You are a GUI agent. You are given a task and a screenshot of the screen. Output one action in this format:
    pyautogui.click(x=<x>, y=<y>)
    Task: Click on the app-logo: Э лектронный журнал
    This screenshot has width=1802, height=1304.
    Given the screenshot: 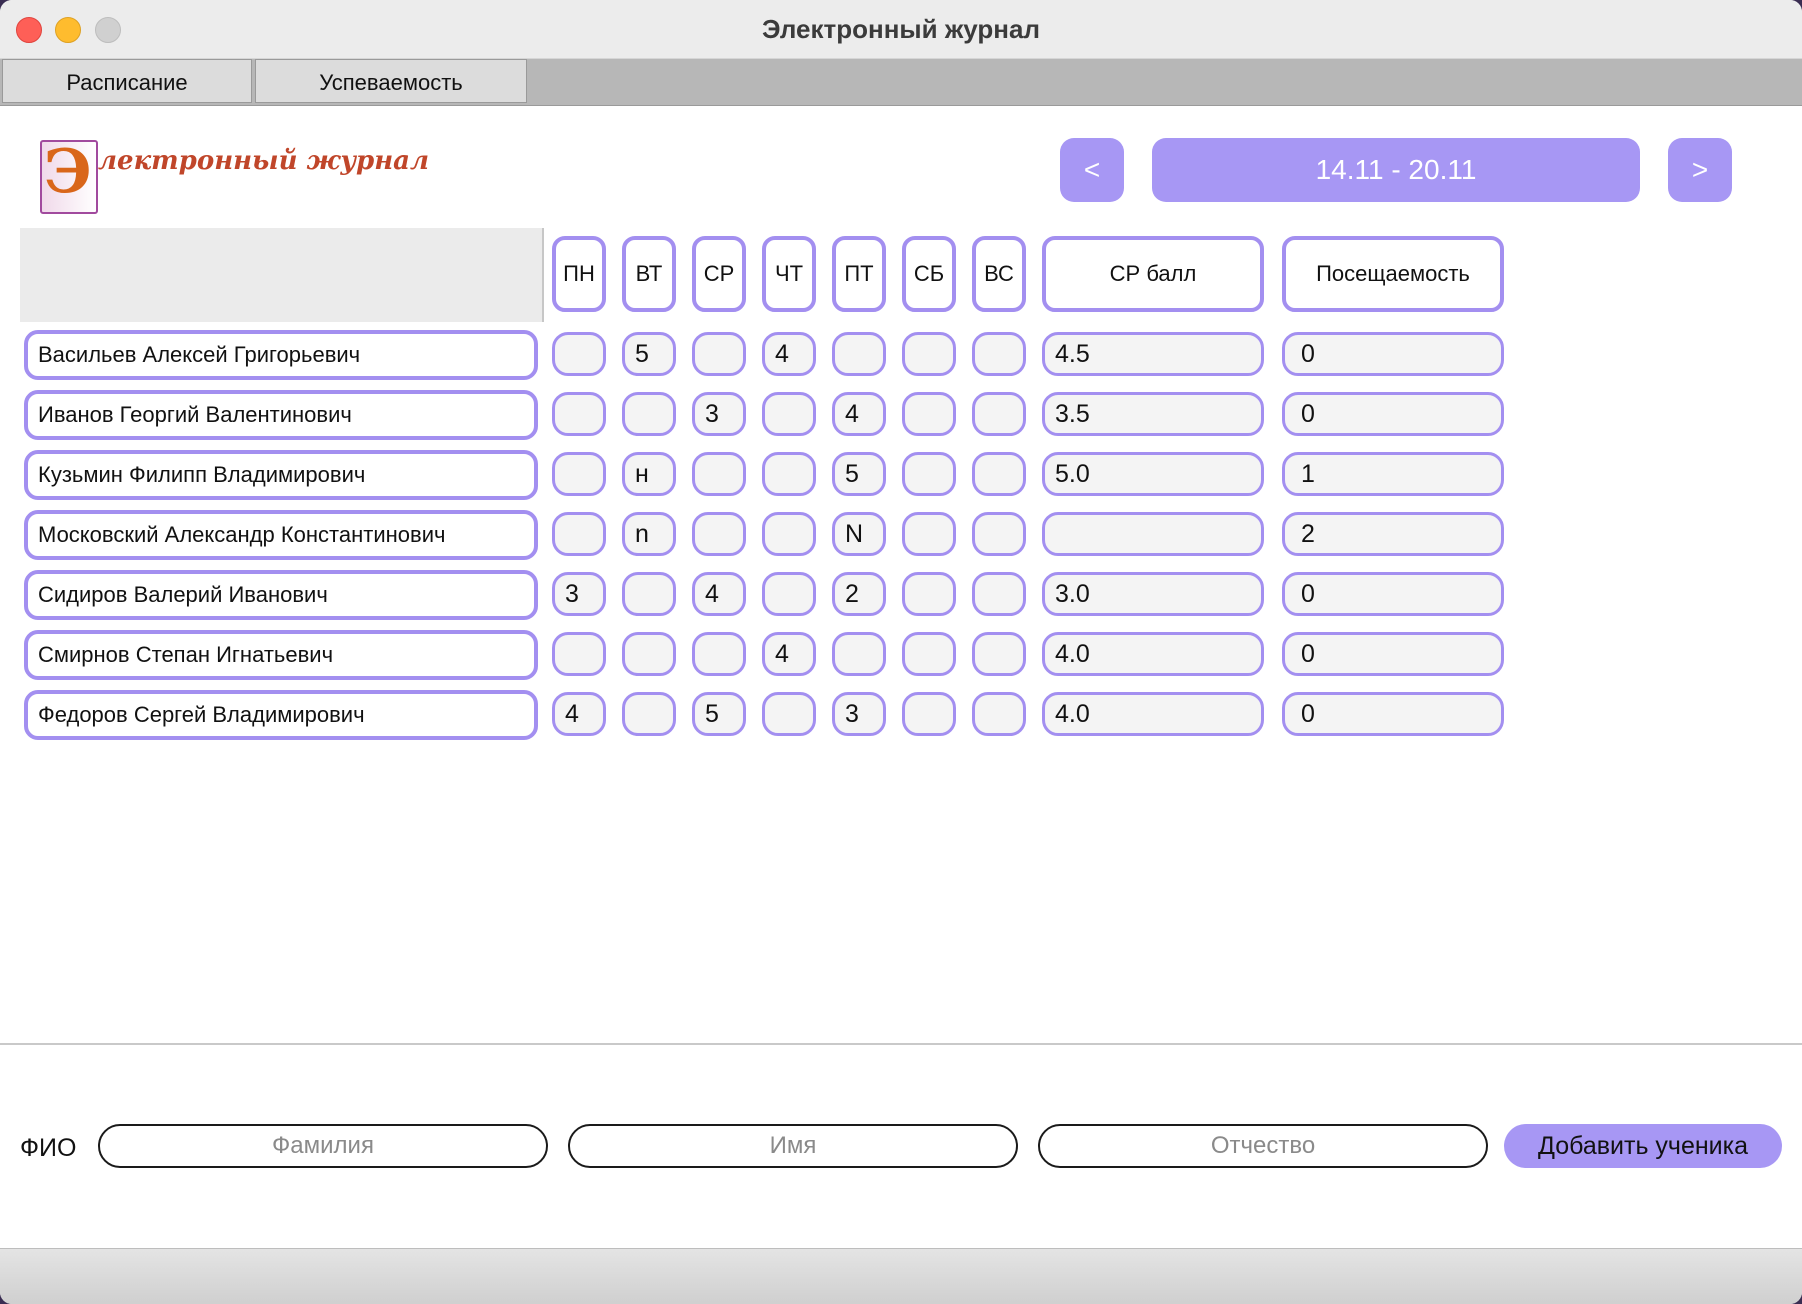 What is the action you would take?
    pyautogui.click(x=233, y=175)
    